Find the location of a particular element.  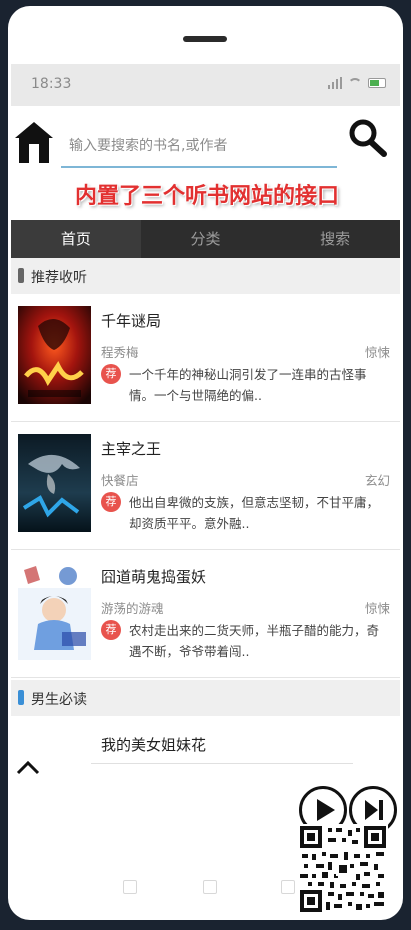

section-recommended: 推荐收听 is located at coordinates (205, 276).